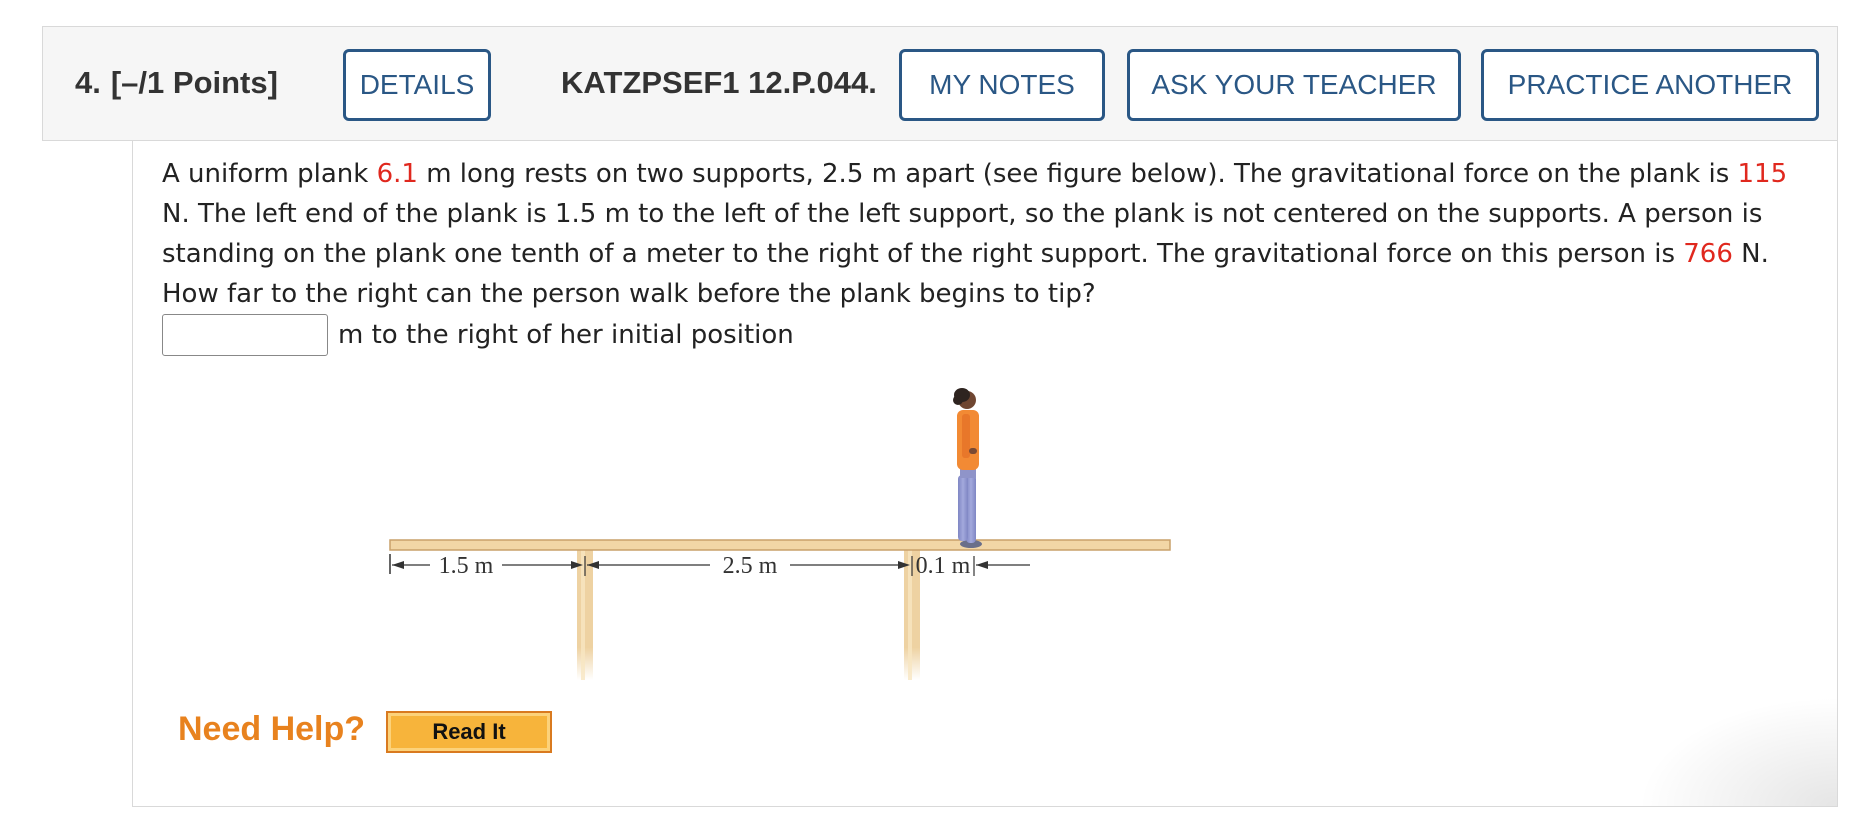  What do you see at coordinates (194, 82) in the screenshot?
I see `question-points: [–/1 Points]` at bounding box center [194, 82].